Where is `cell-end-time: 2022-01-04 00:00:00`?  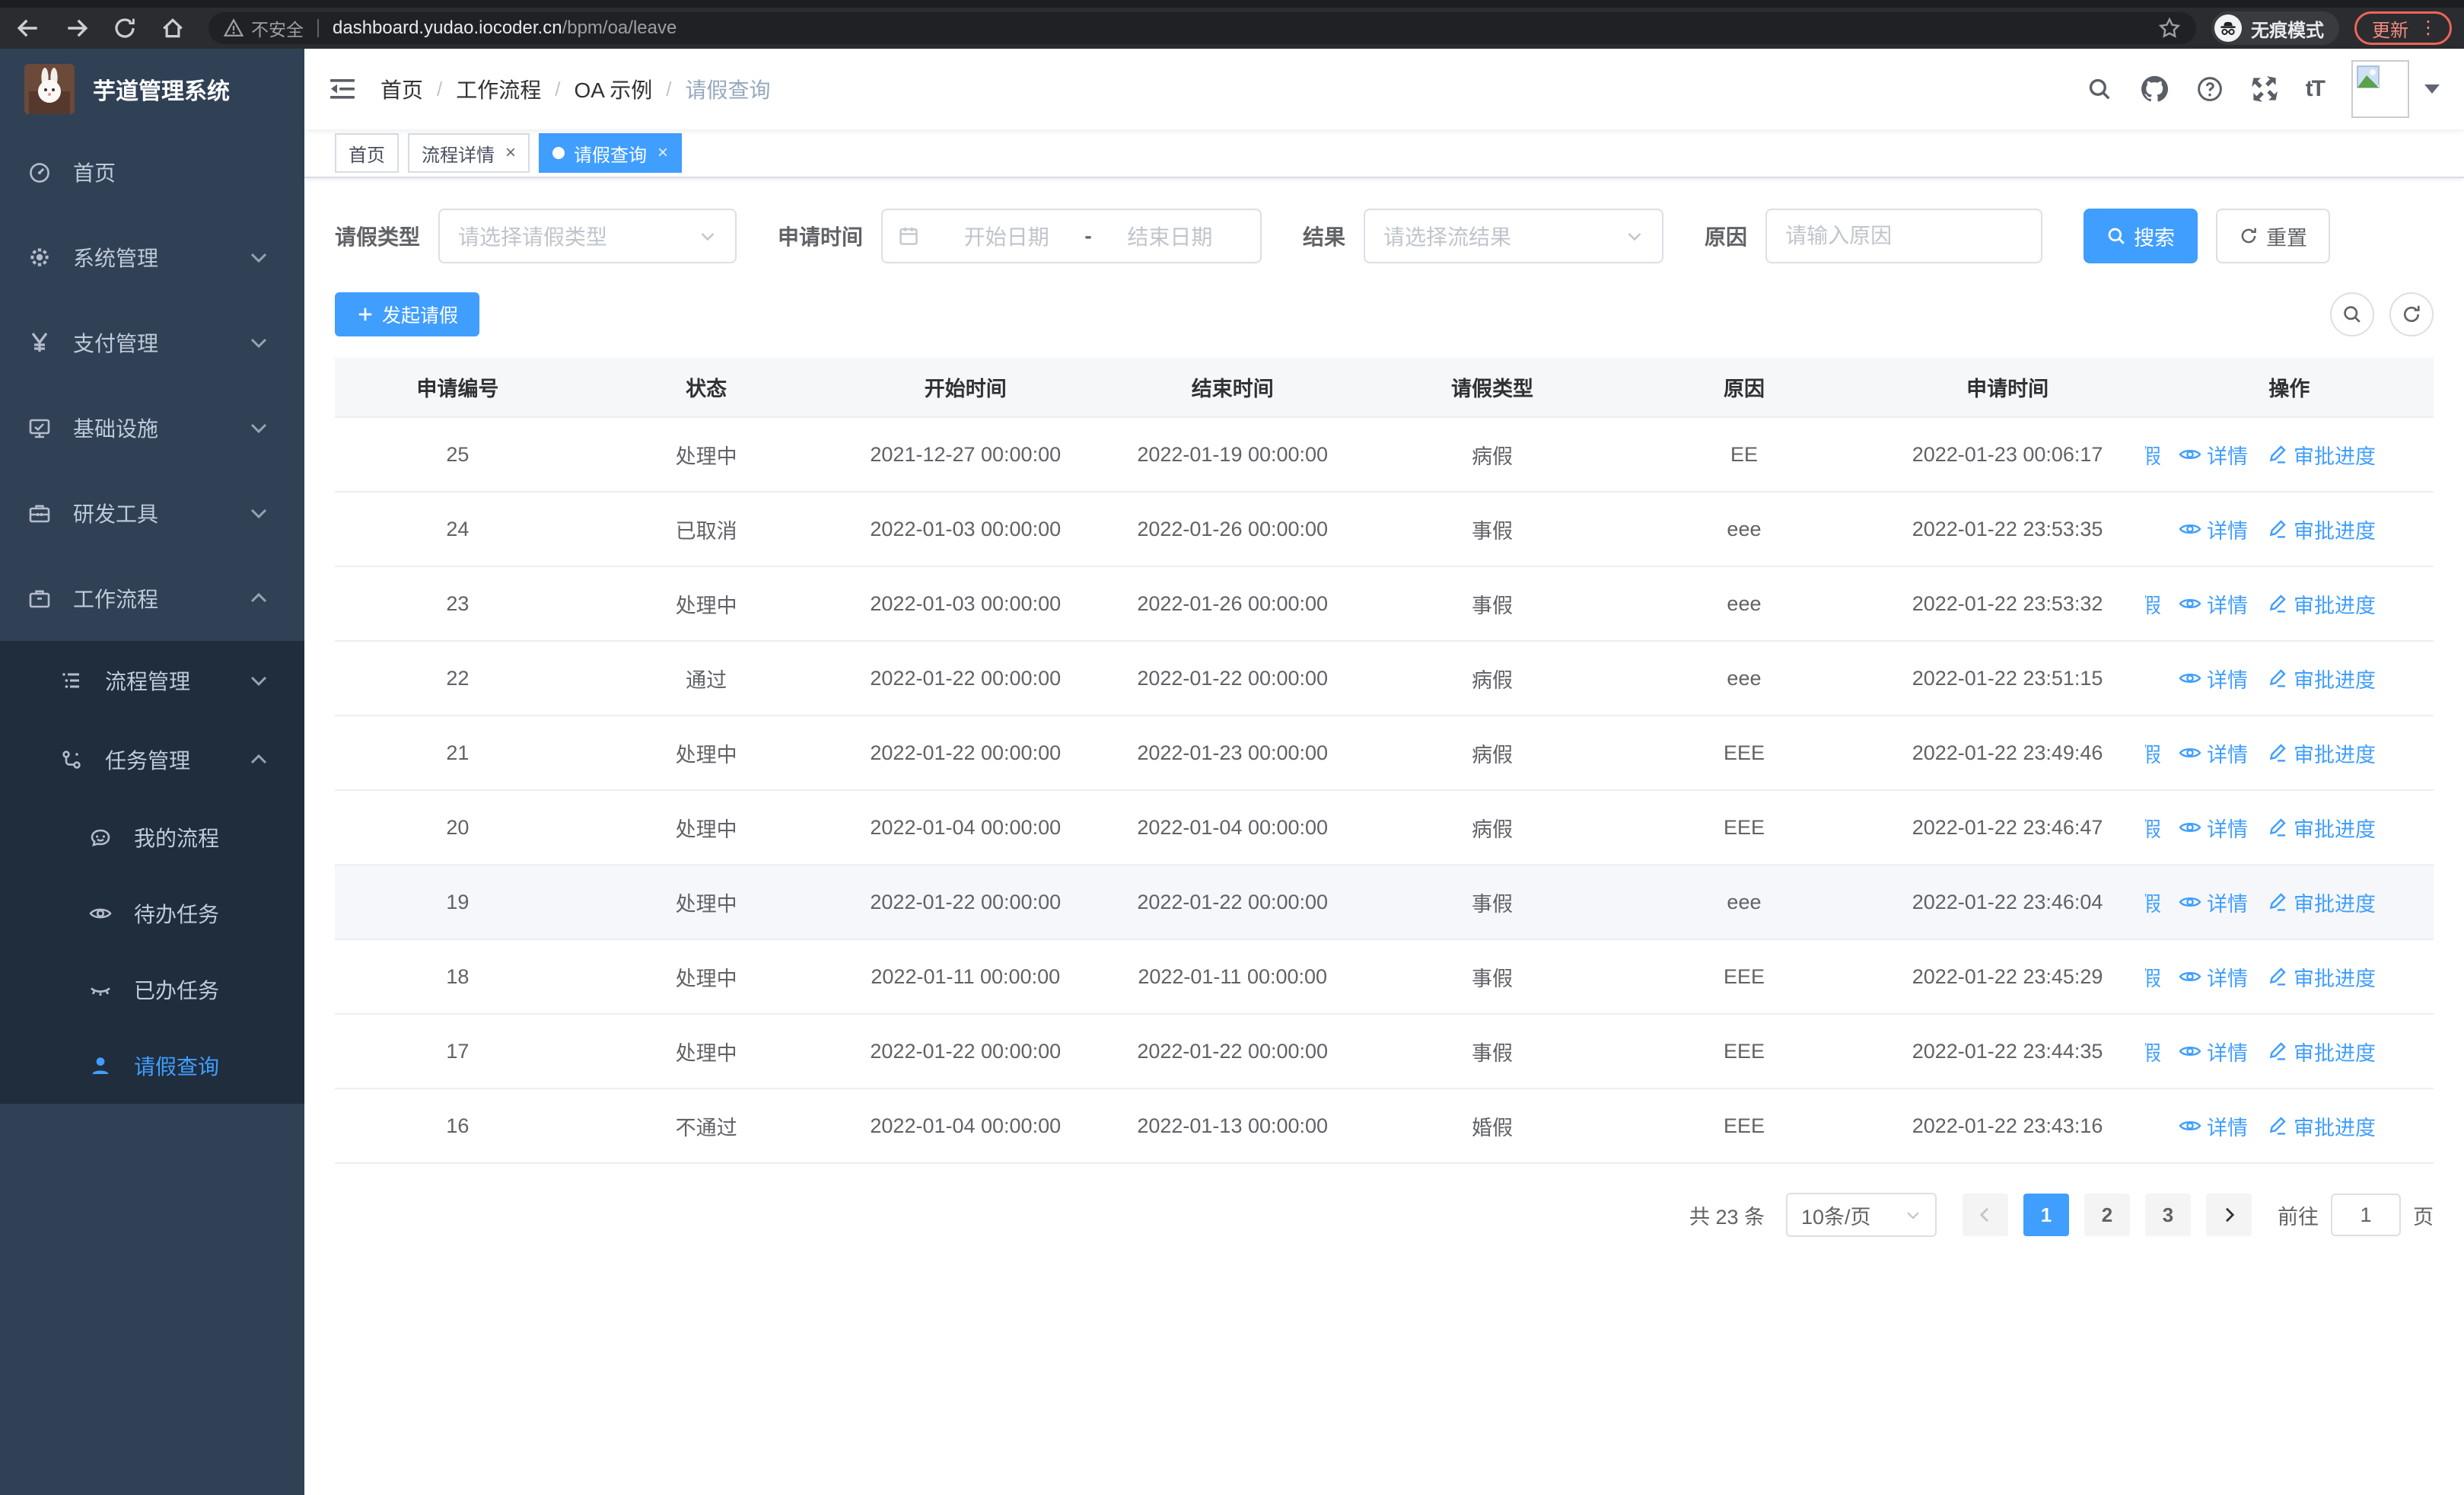
cell-end-time: 2022-01-04 00:00:00 is located at coordinates (1232, 827).